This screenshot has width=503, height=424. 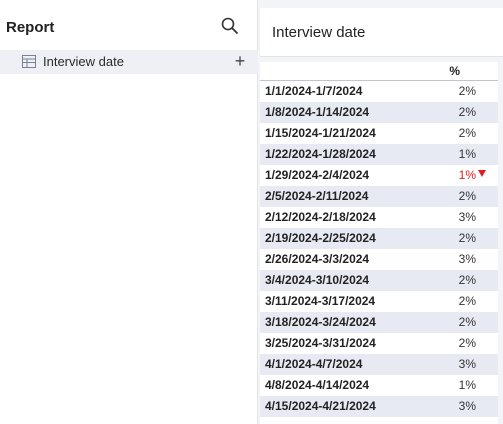 What do you see at coordinates (320, 238) in the screenshot?
I see `row-label: 2/19/2024-2/25/2024` at bounding box center [320, 238].